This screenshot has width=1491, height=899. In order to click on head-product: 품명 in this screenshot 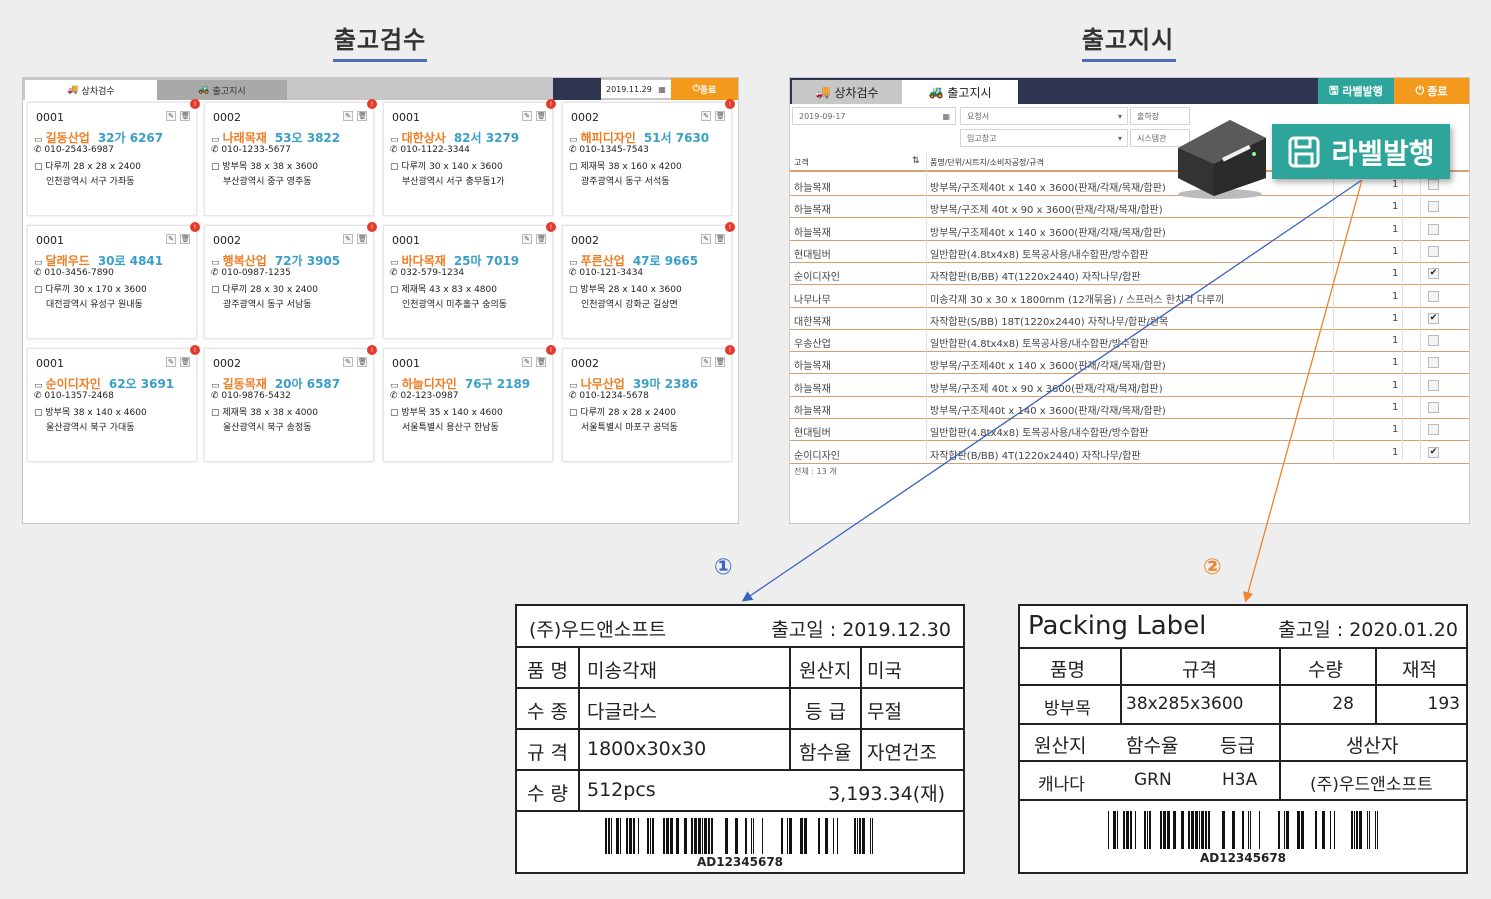, I will do `click(1067, 670)`.